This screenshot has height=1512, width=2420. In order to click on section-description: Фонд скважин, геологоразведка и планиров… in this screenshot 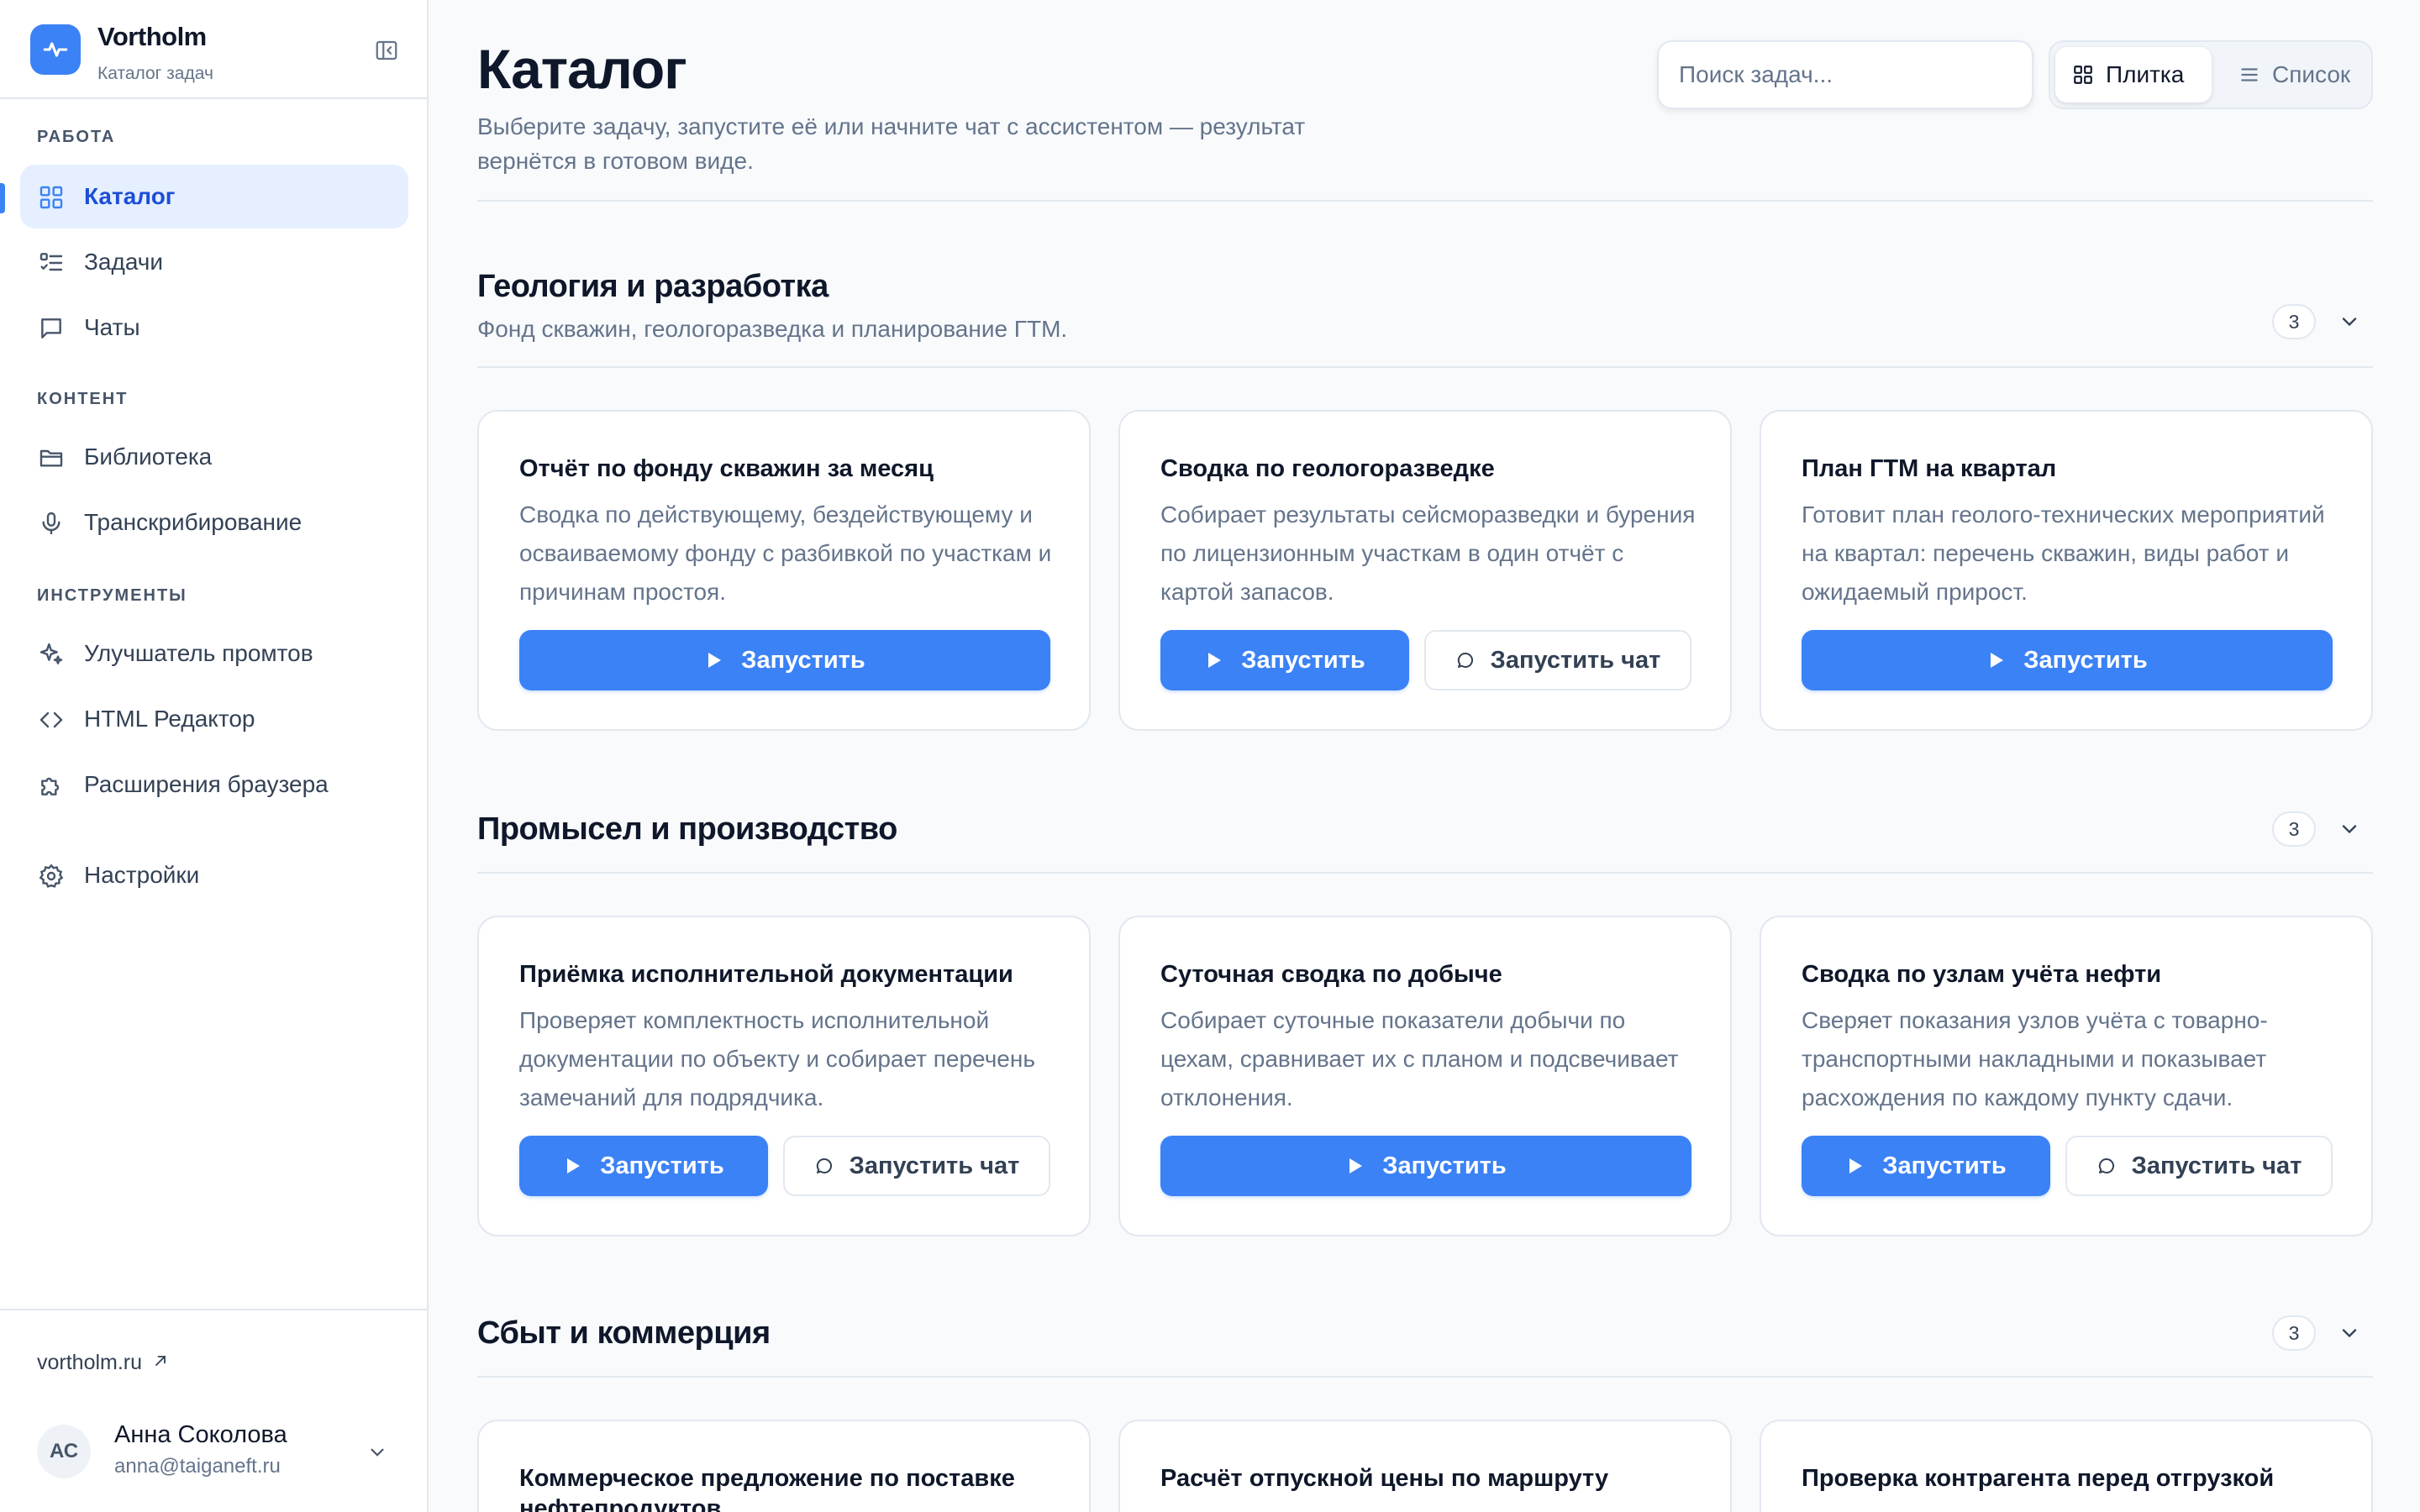, I will do `click(772, 329)`.